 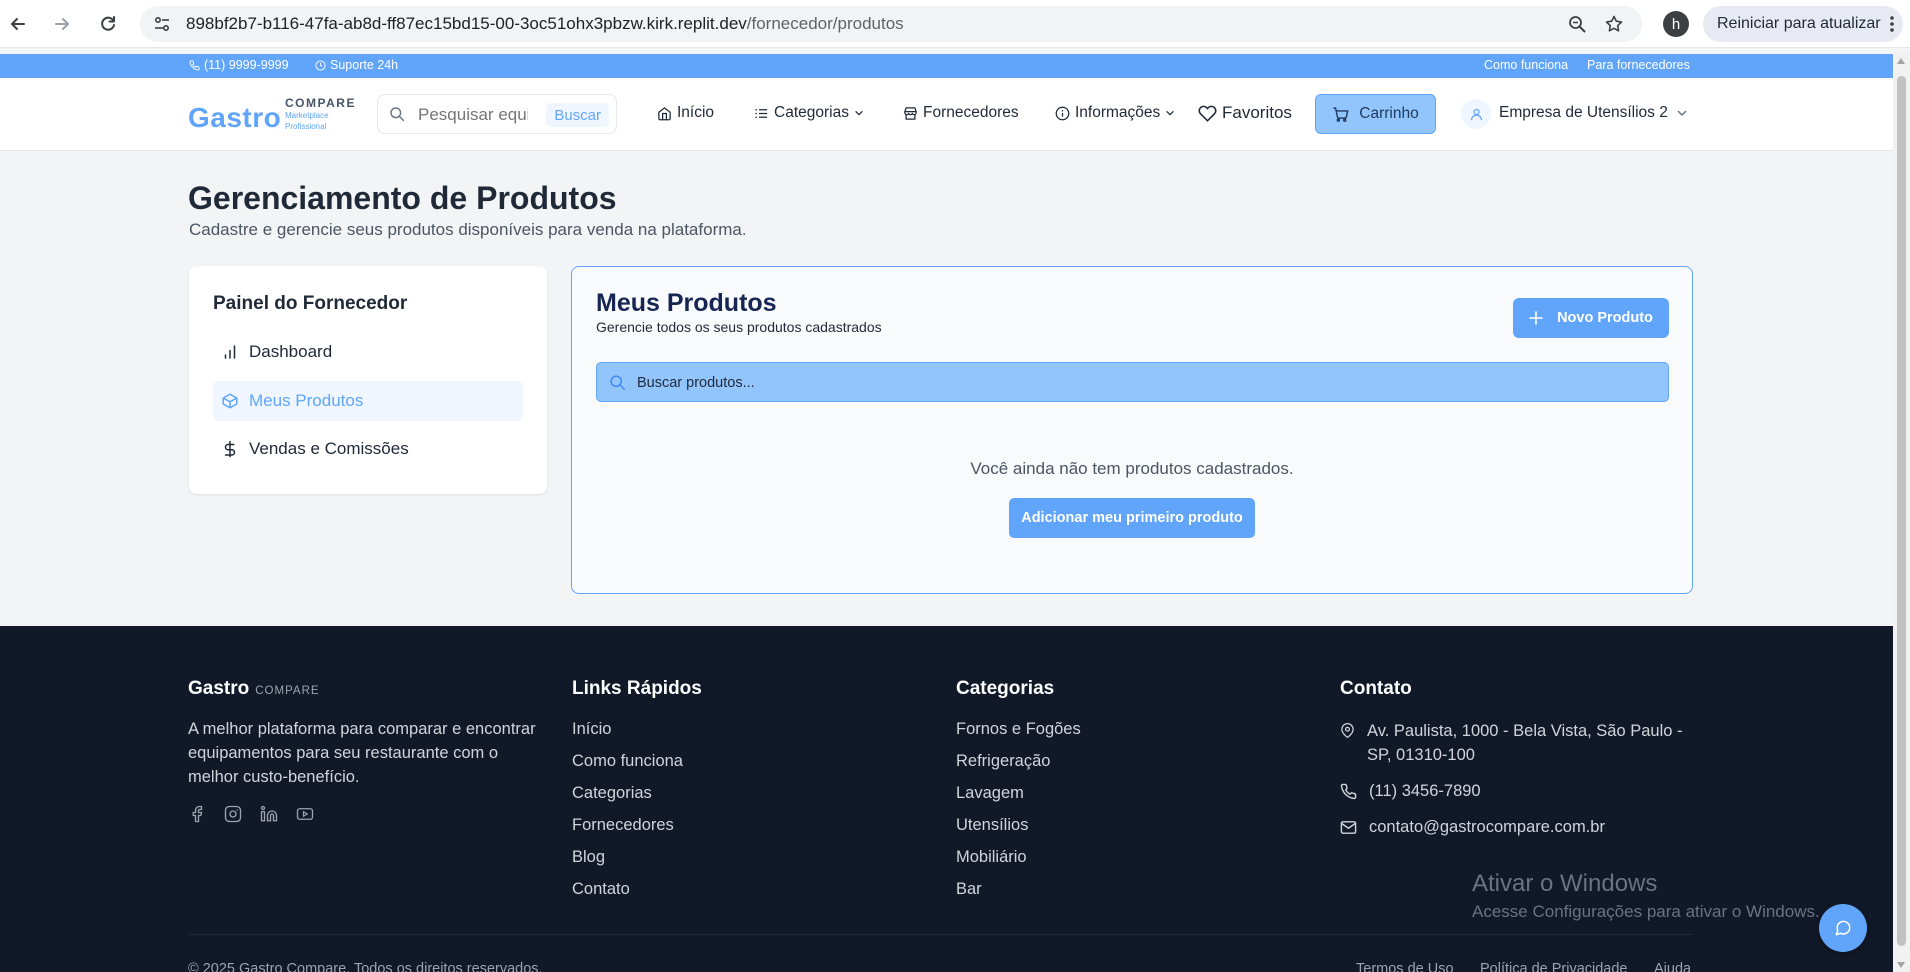 I want to click on nav-inicio-label: Início, so click(x=696, y=112).